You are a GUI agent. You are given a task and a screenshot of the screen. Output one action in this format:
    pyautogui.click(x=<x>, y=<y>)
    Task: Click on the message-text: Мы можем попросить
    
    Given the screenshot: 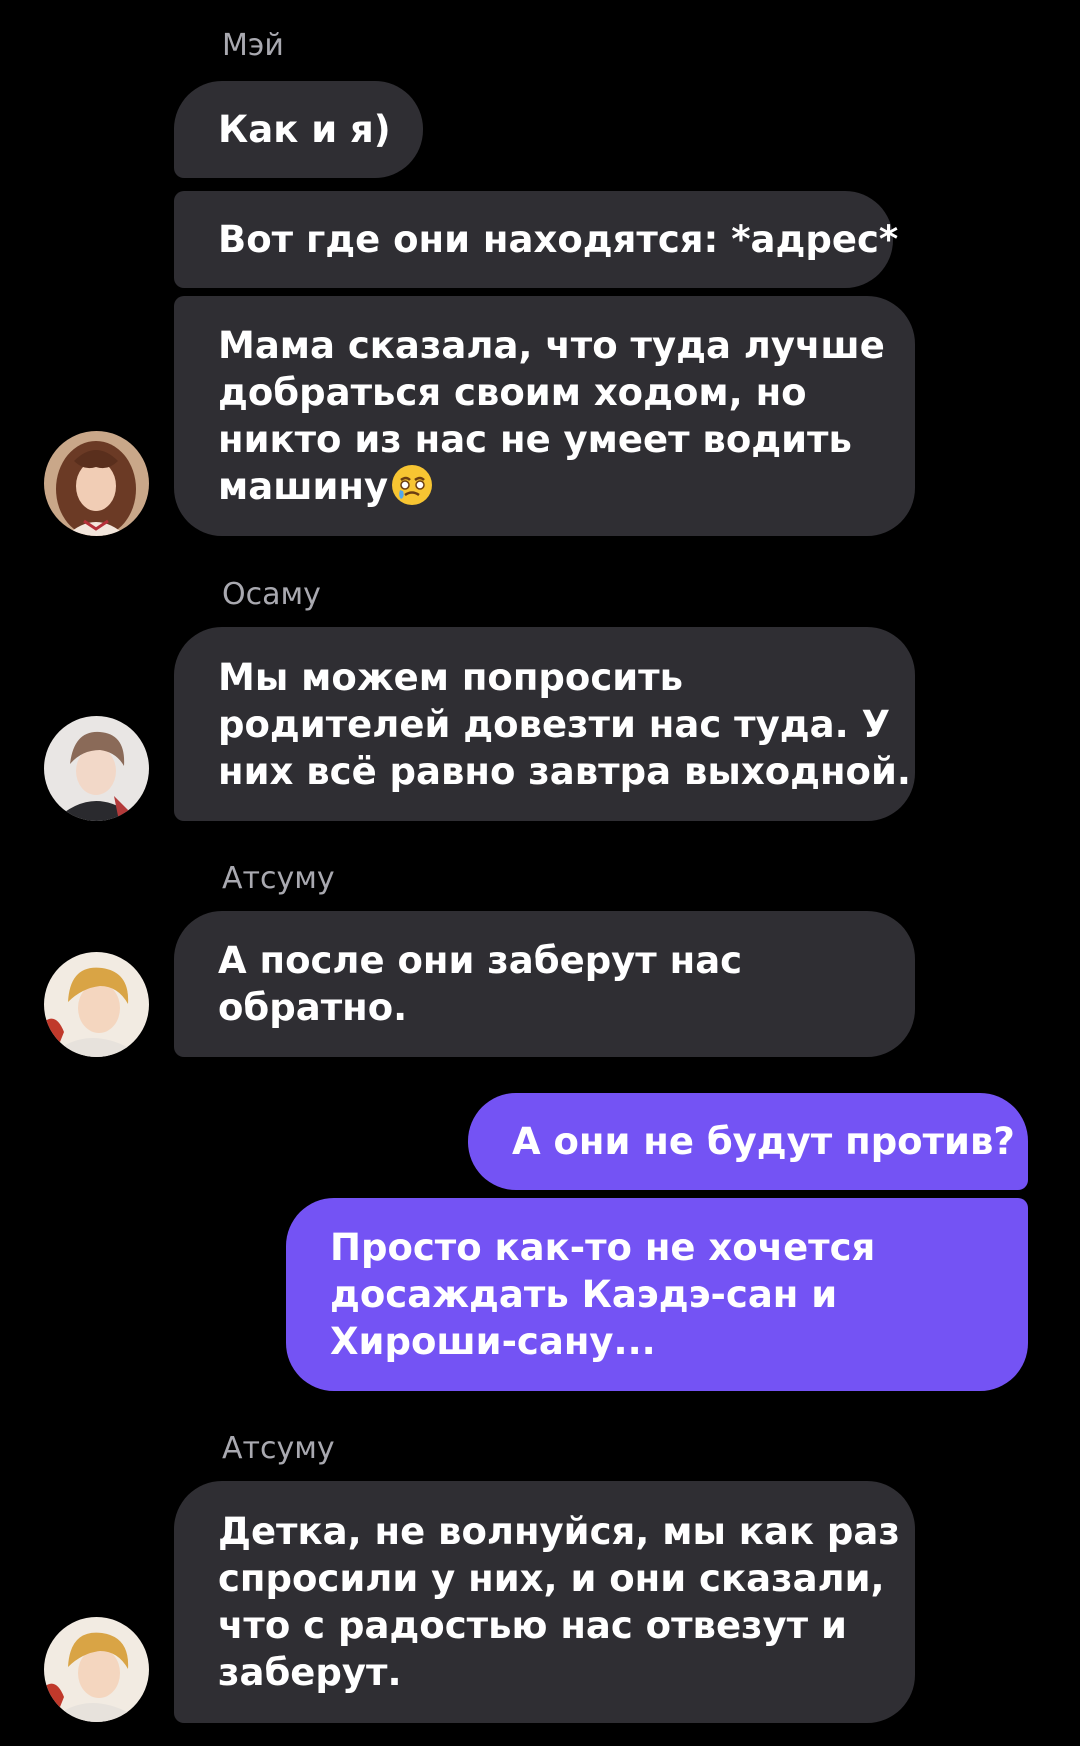 What is the action you would take?
    pyautogui.click(x=451, y=677)
    